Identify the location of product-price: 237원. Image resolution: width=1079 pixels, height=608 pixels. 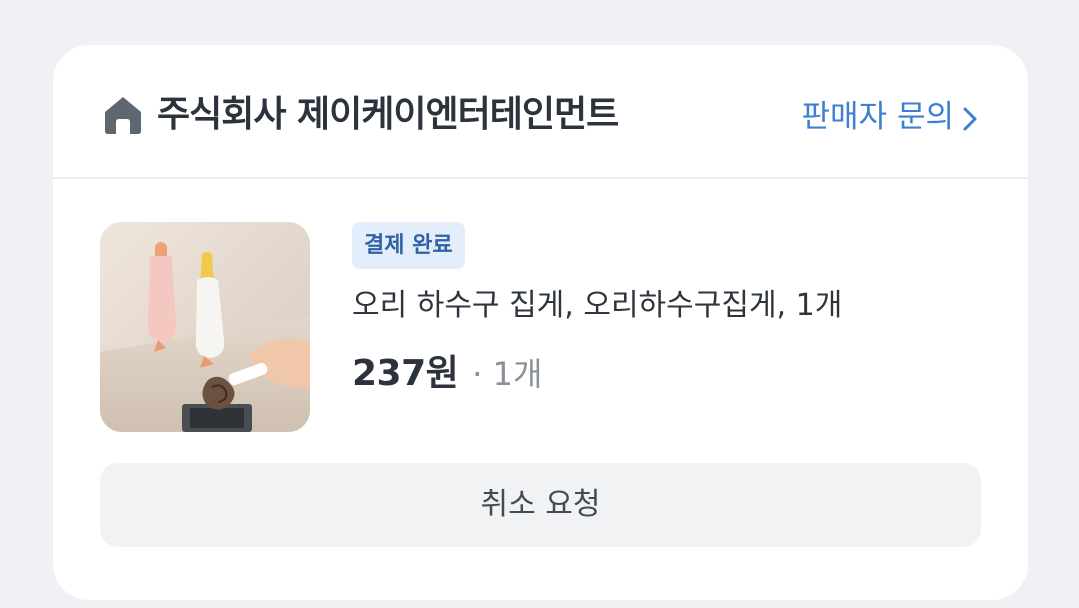
(405, 373).